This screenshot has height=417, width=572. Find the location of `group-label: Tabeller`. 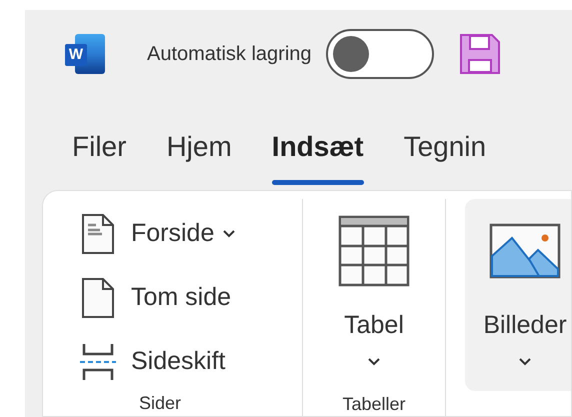

group-label: Tabeller is located at coordinates (374, 404).